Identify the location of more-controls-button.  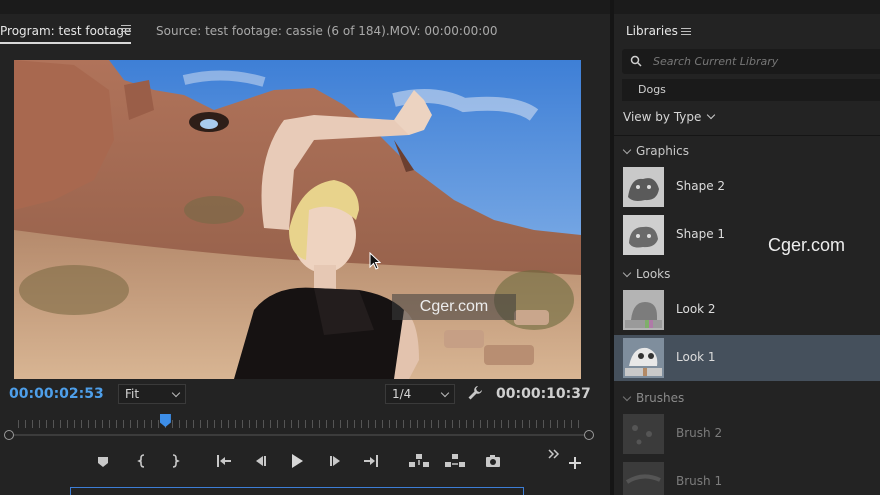
(554, 455).